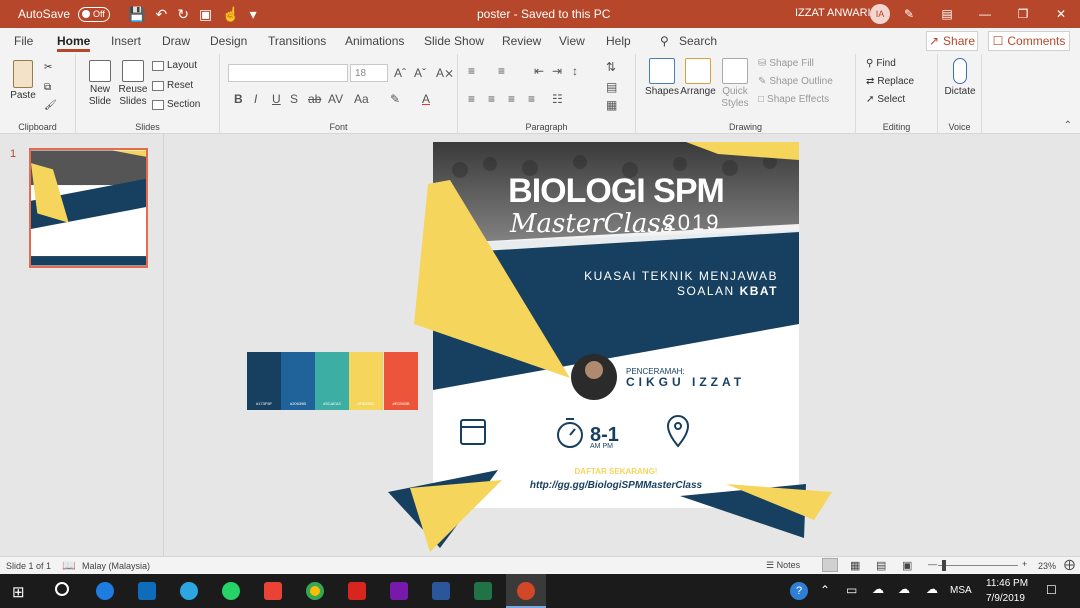 This screenshot has width=1080, height=608. I want to click on font-size-input: 18, so click(369, 73).